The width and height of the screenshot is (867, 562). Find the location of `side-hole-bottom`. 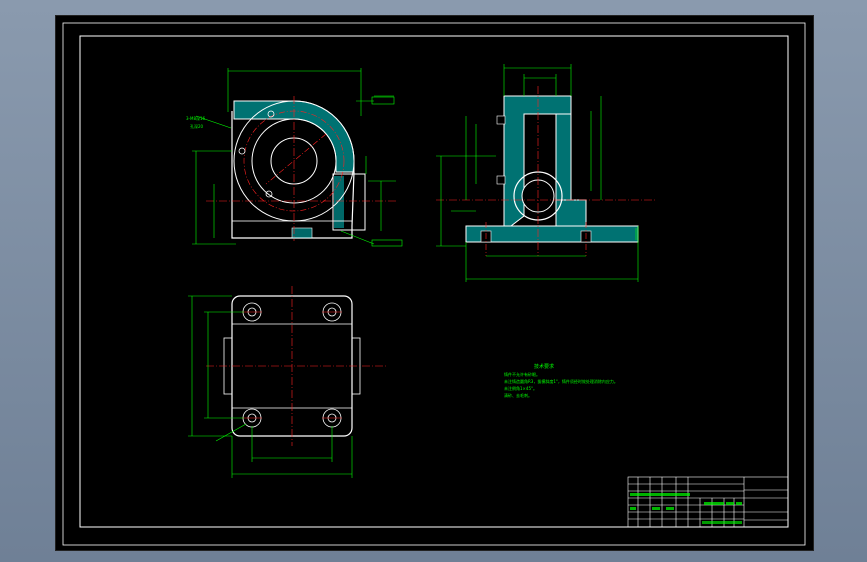

side-hole-bottom is located at coordinates (501, 180).